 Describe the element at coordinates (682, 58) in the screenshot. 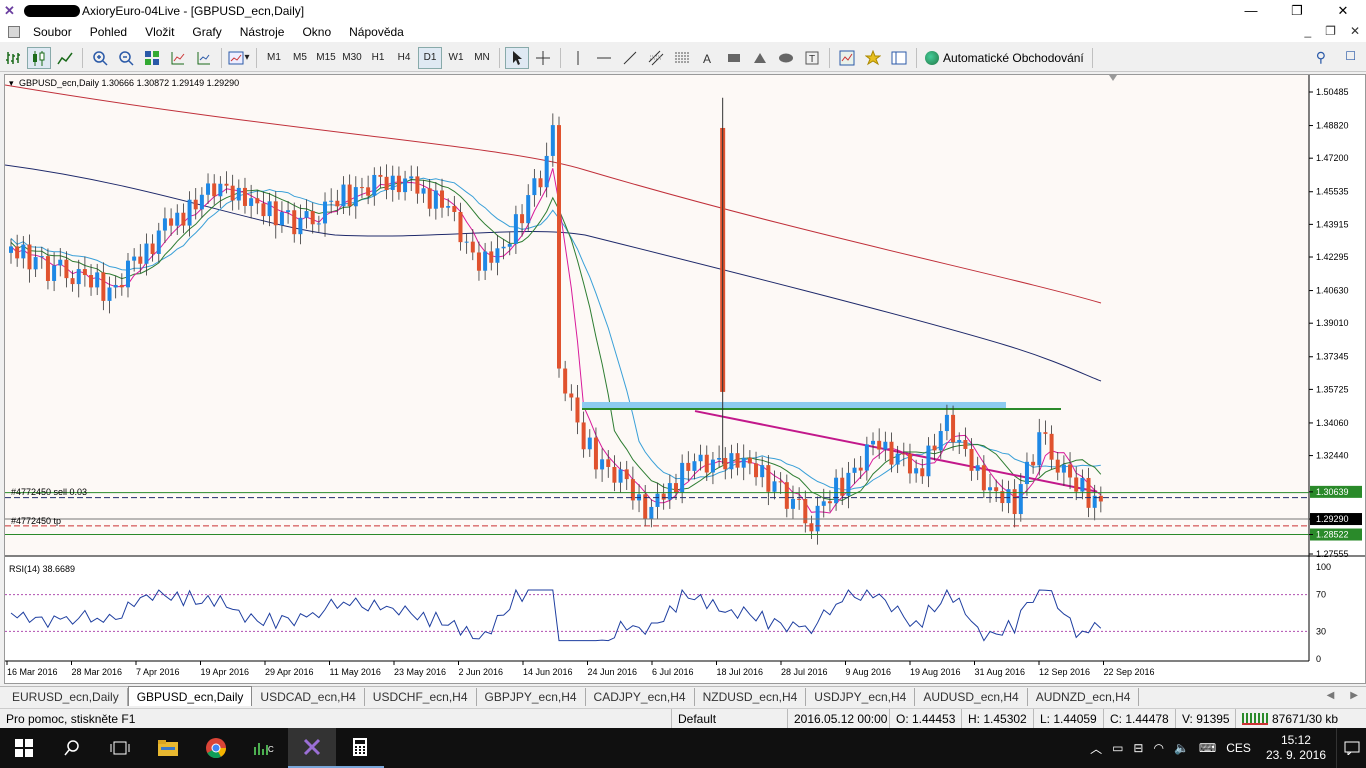

I see `fibonacci-icon` at that location.